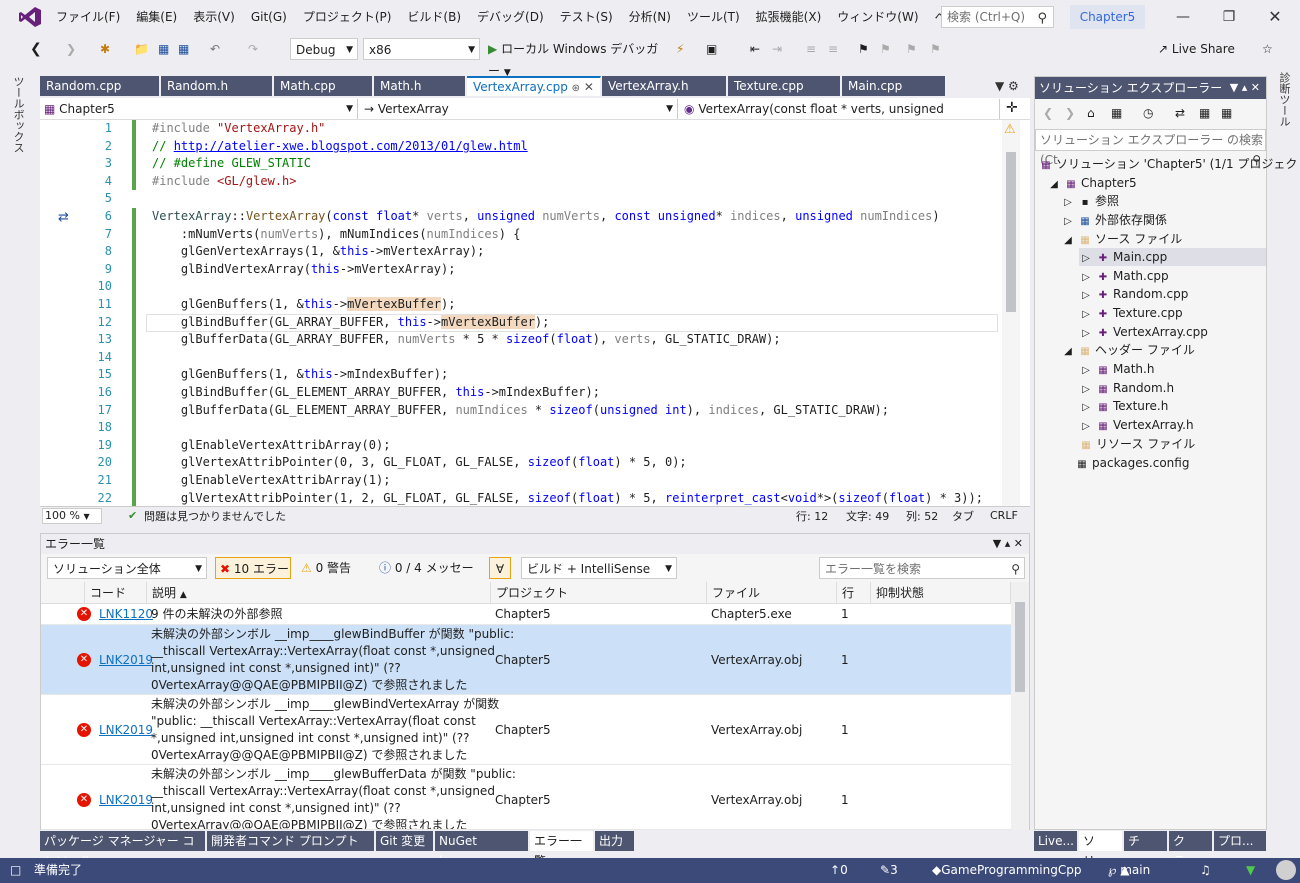 This screenshot has width=1300, height=883. Describe the element at coordinates (1143, 332) in the screenshot. I see `tree-item-vertexarray-cpp: ▷ ✚ VertexArray.cpp` at that location.